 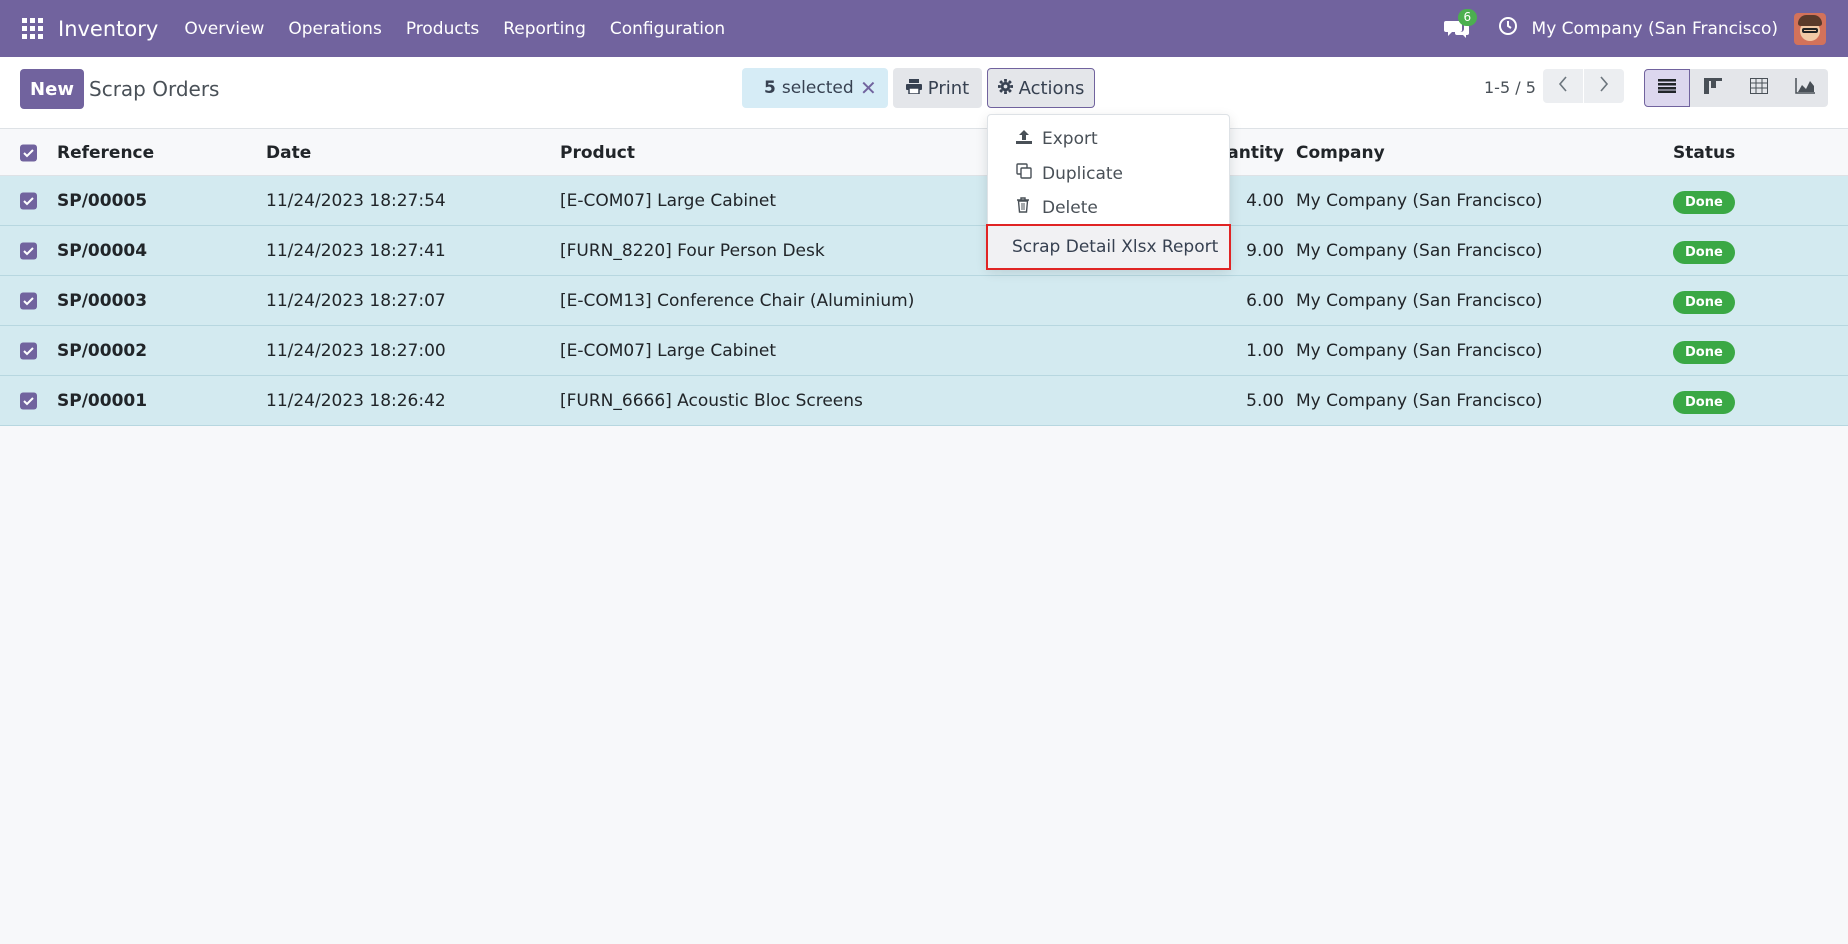 What do you see at coordinates (102, 400) in the screenshot?
I see `cell-reference: SP/00001` at bounding box center [102, 400].